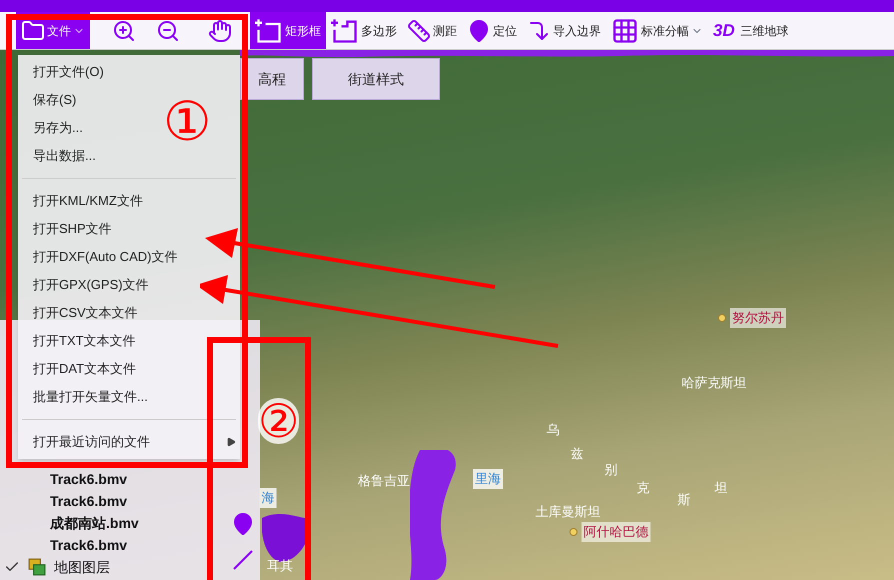  Describe the element at coordinates (72, 229) in the screenshot. I see `menu-item: 打开SHP文件` at that location.